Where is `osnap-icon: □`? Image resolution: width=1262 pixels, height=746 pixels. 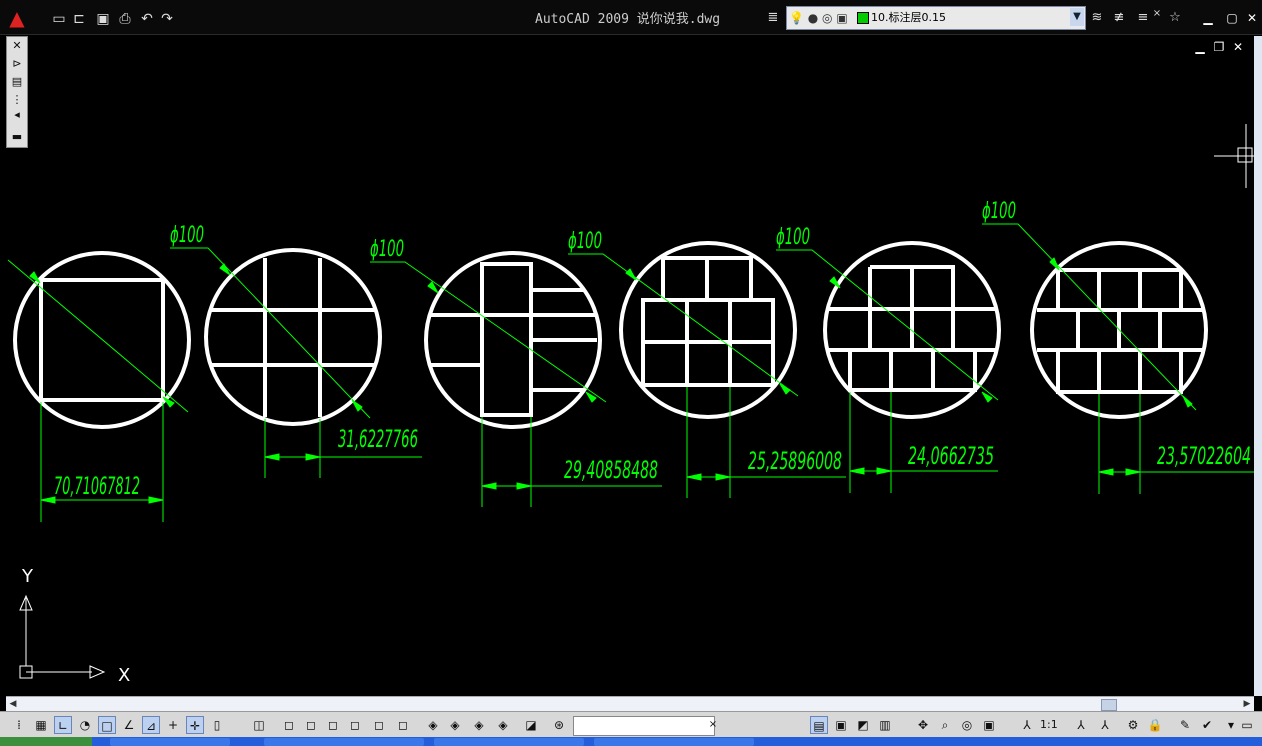 osnap-icon: □ is located at coordinates (107, 725).